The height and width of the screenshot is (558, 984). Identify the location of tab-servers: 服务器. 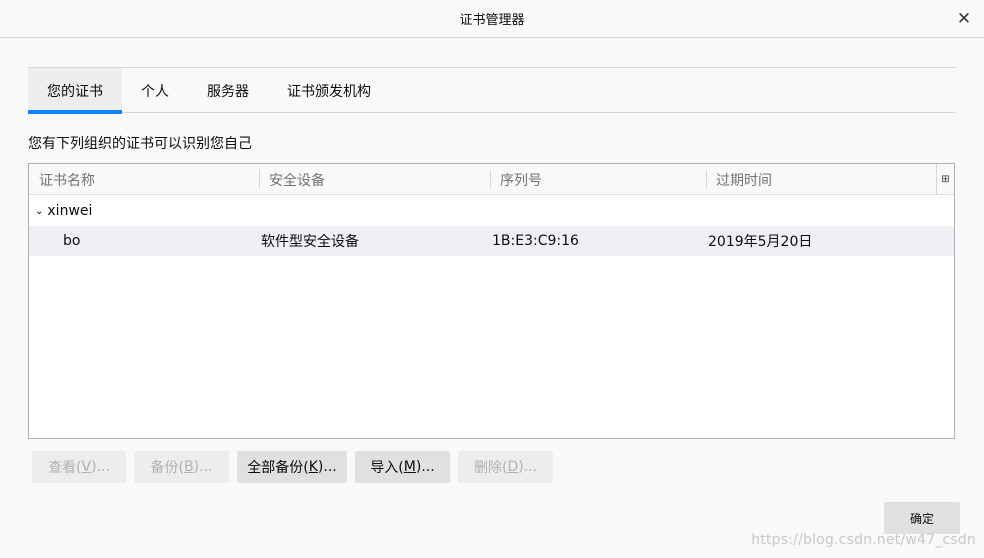
(228, 90).